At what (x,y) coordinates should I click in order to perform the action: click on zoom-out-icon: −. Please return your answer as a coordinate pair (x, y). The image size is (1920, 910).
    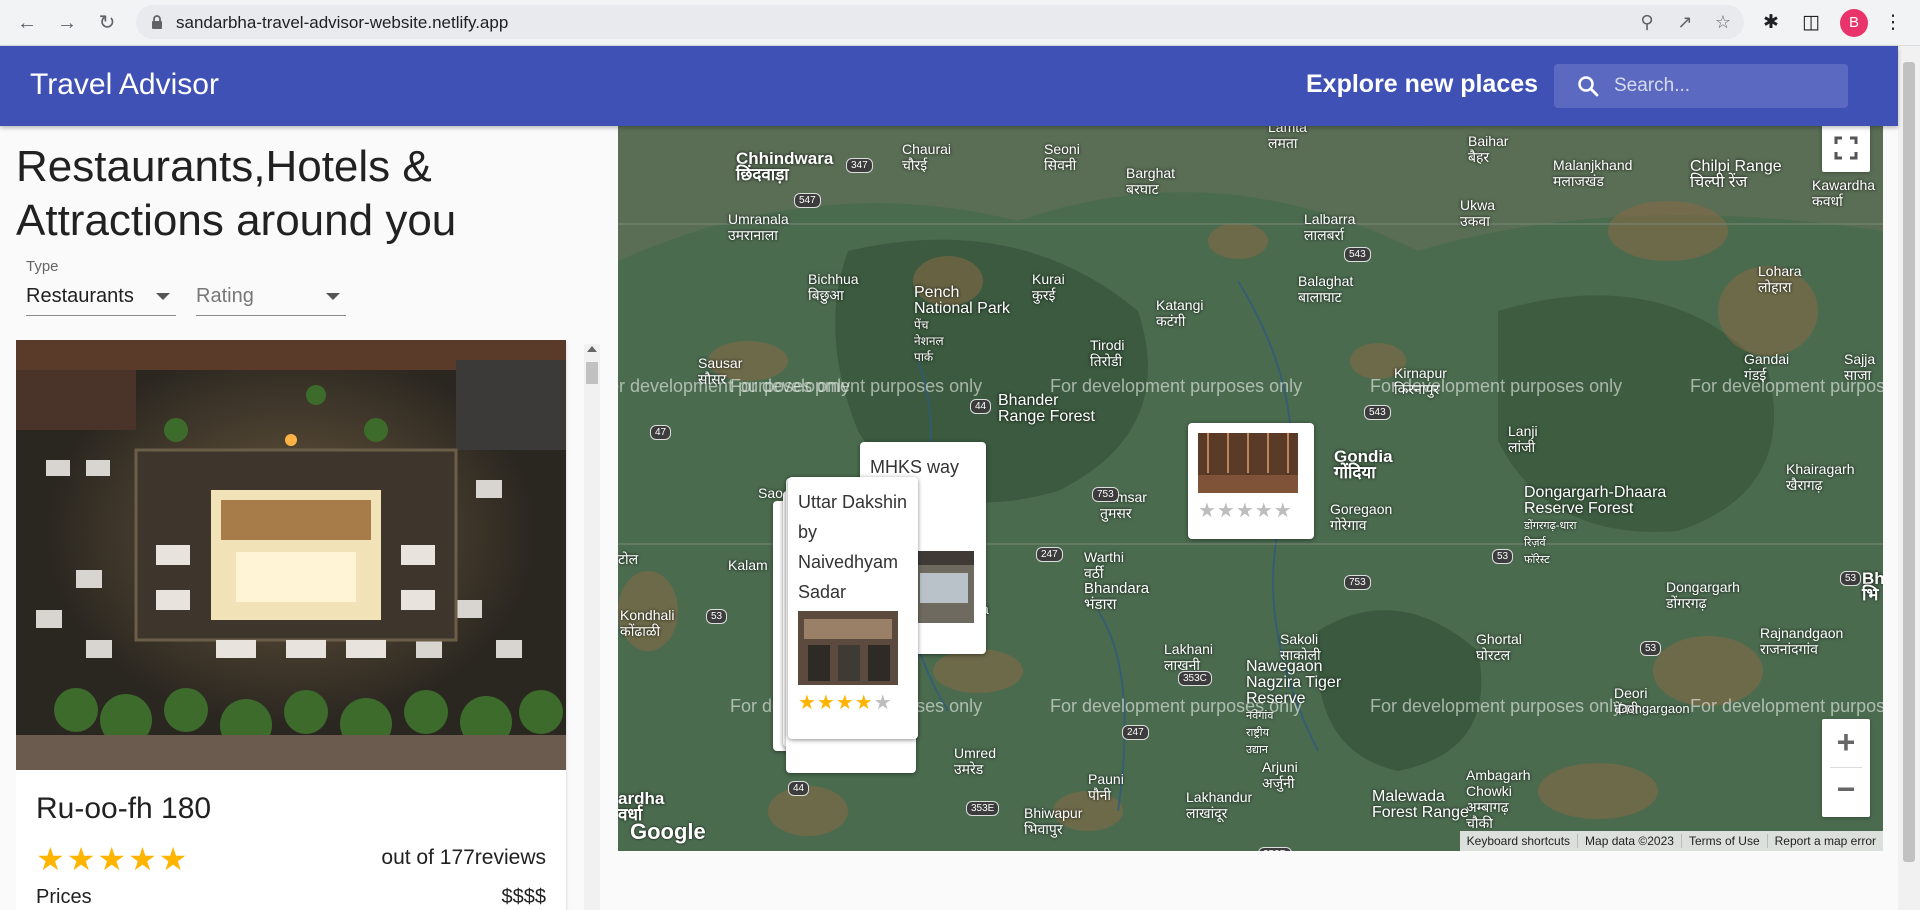
    Looking at the image, I should click on (1846, 792).